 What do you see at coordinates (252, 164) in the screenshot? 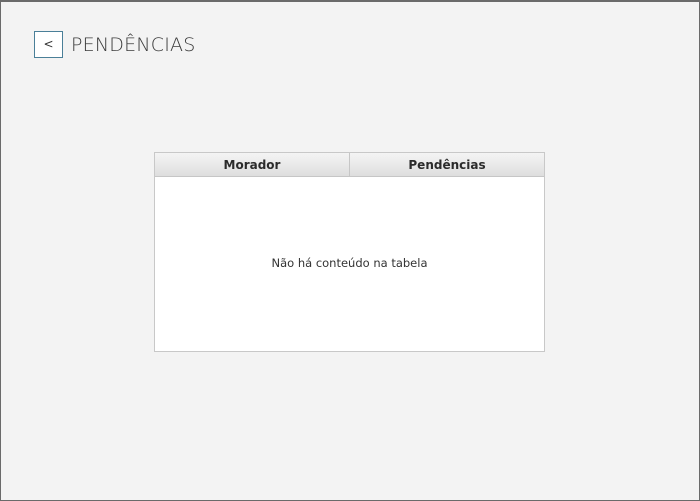
I see `column-header-morador: Morador` at bounding box center [252, 164].